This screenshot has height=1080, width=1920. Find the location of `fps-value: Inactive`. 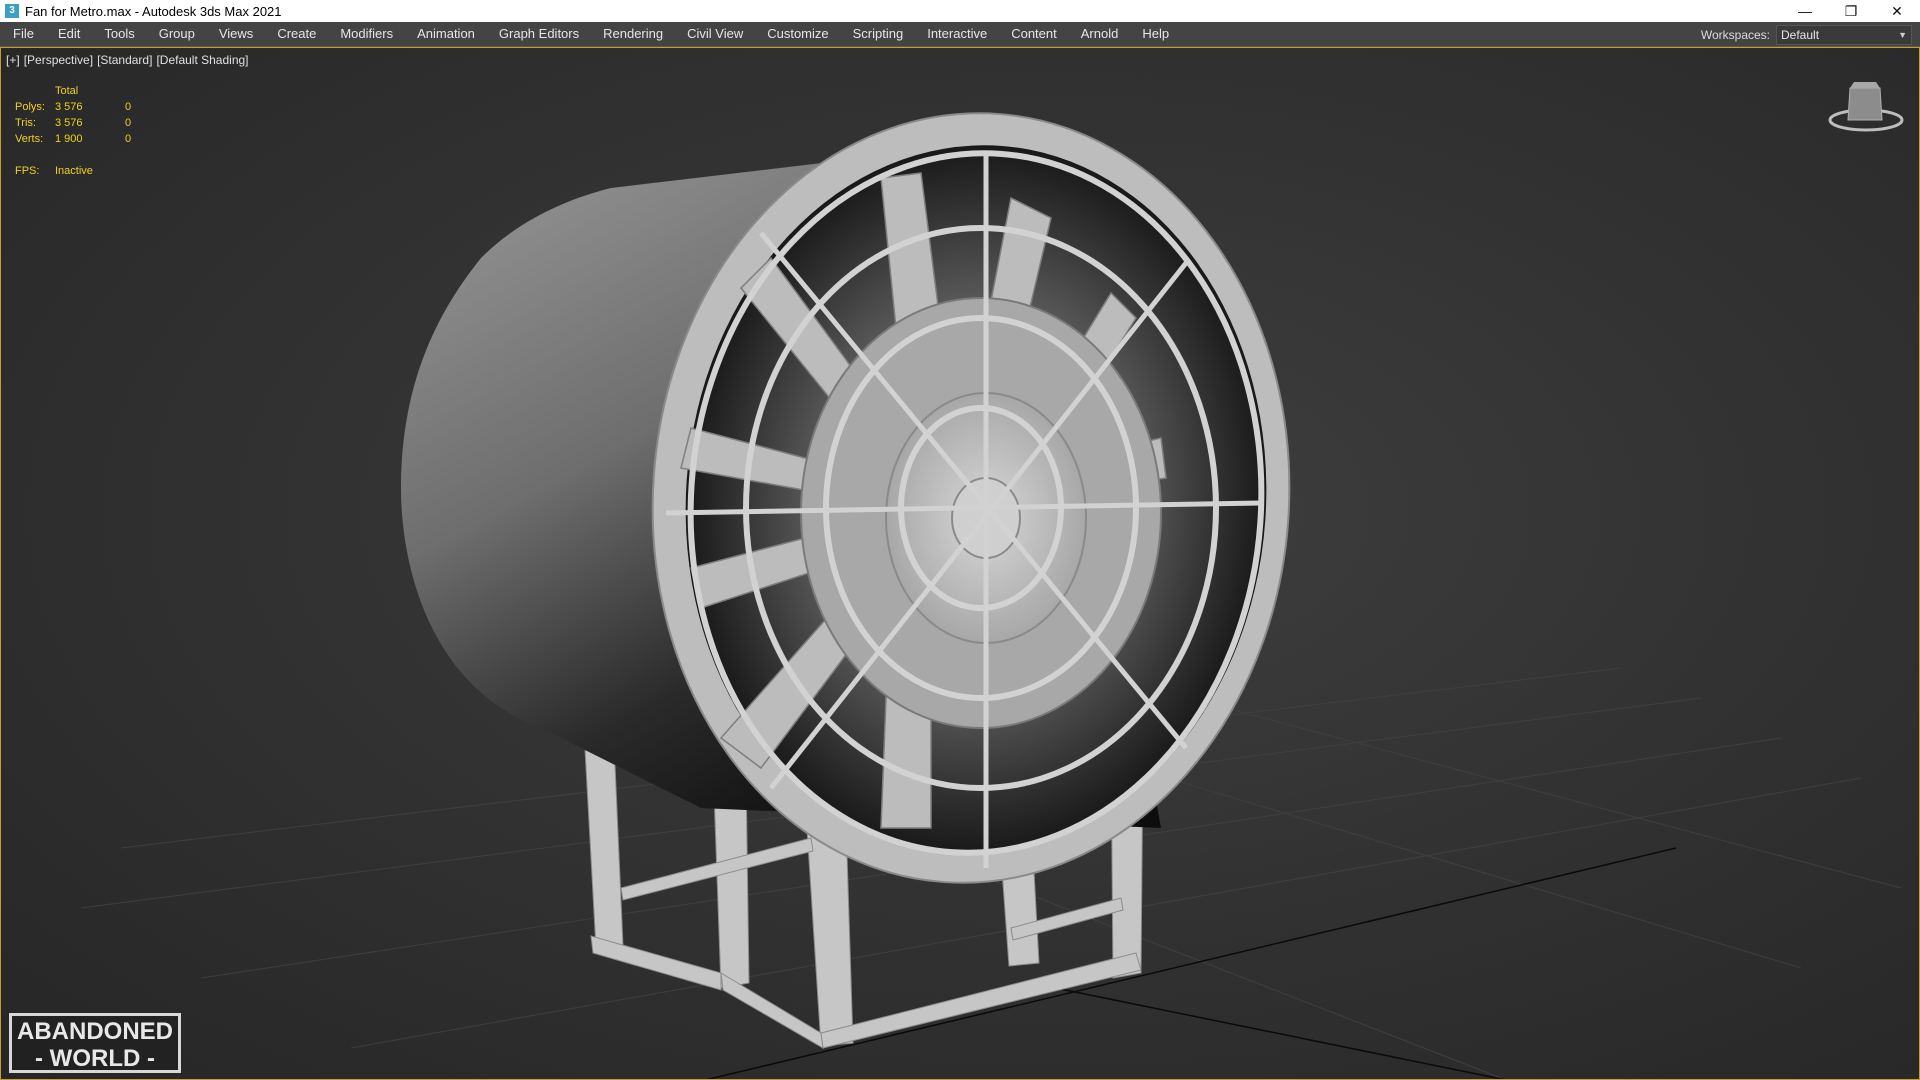

fps-value: Inactive is located at coordinates (74, 171).